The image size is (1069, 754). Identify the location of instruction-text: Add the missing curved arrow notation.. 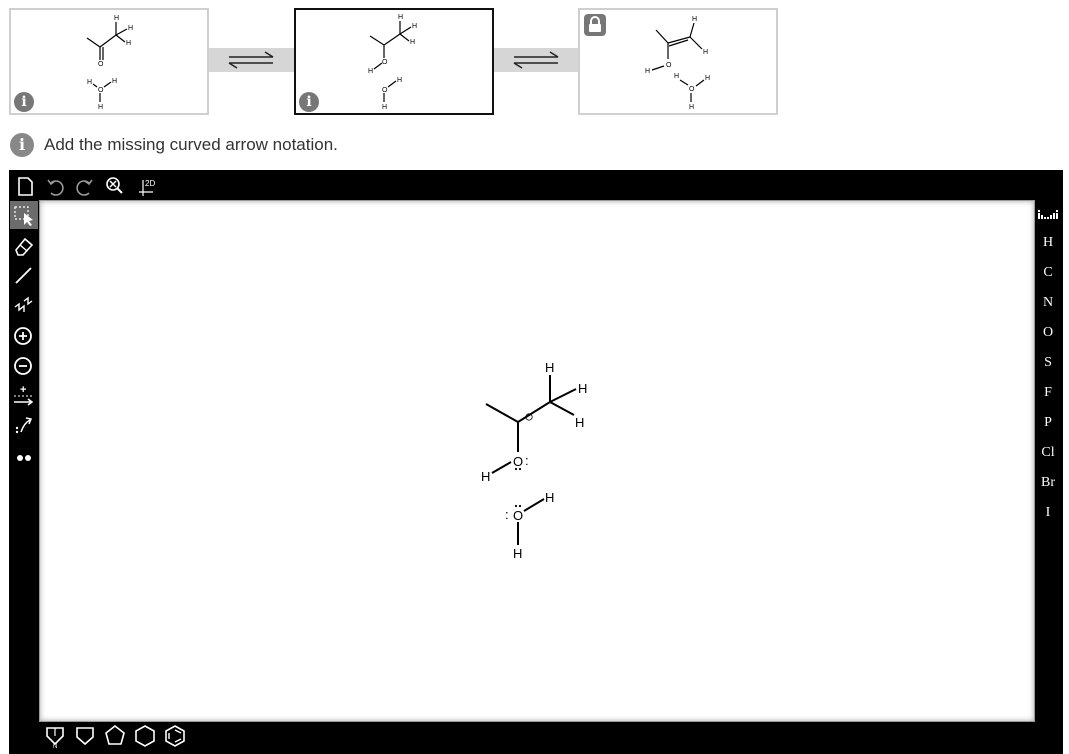
(191, 144).